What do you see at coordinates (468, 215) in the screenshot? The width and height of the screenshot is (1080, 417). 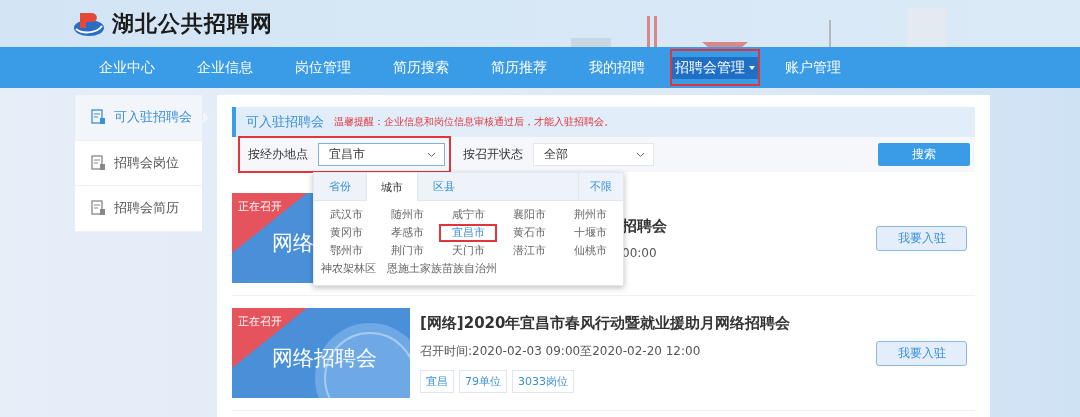 I see `city-option: 咸宁市` at bounding box center [468, 215].